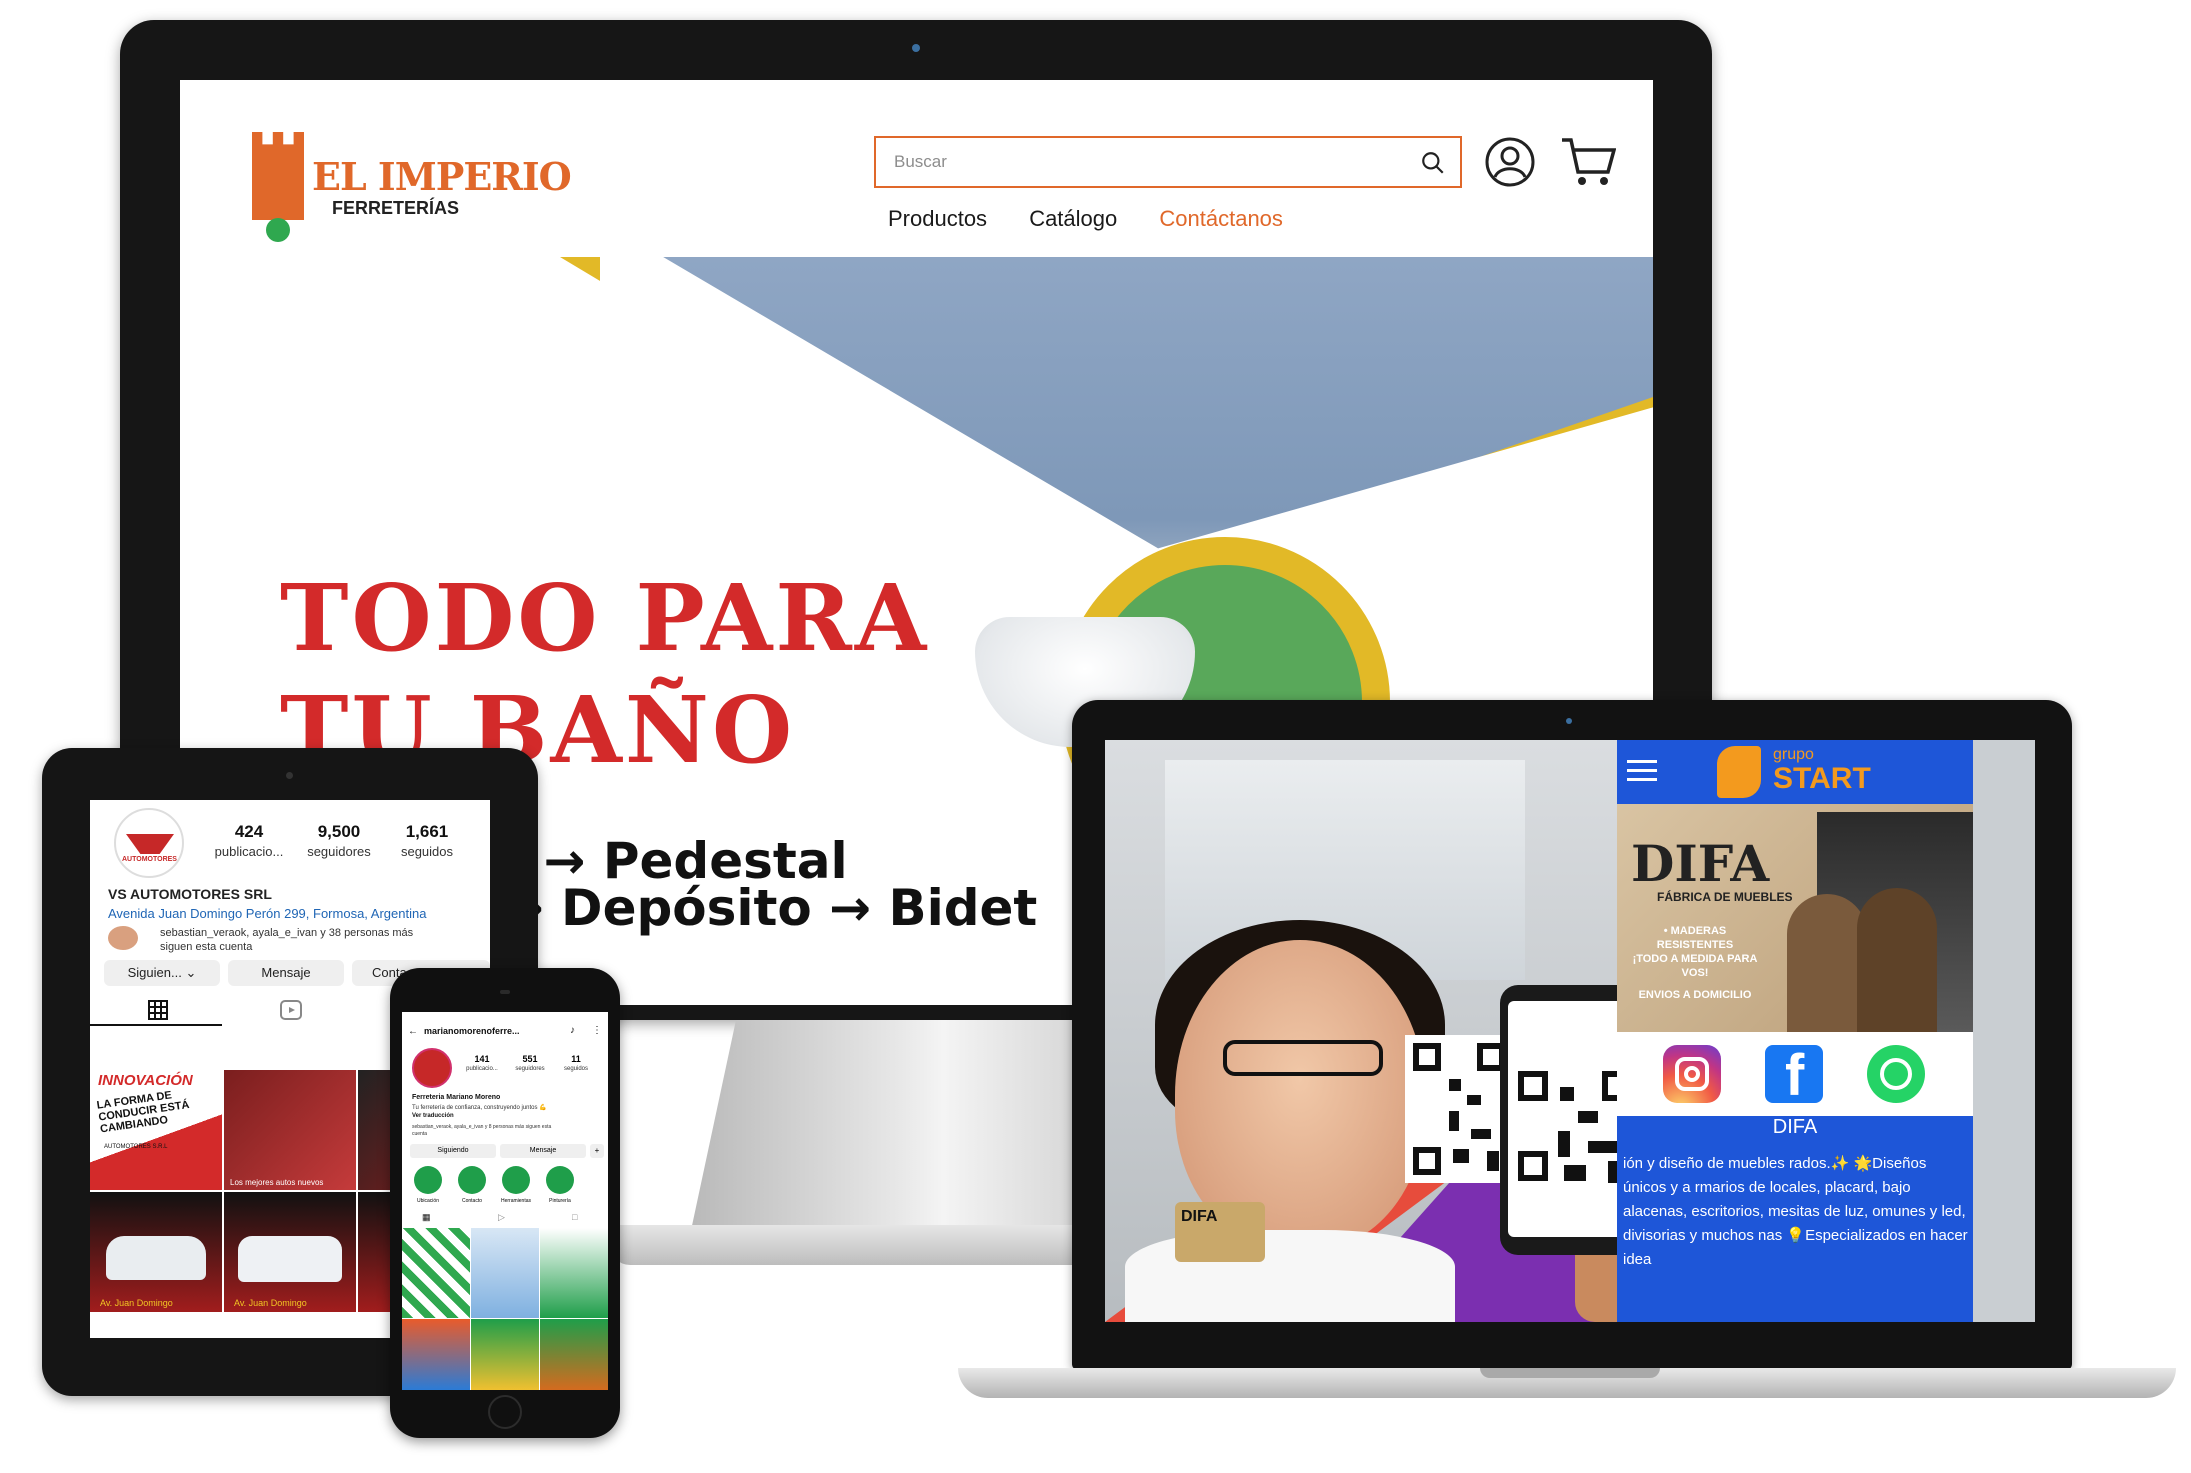 This screenshot has width=2191, height=1473. Describe the element at coordinates (516, 1180) in the screenshot. I see `highlight-tools-icon` at that location.